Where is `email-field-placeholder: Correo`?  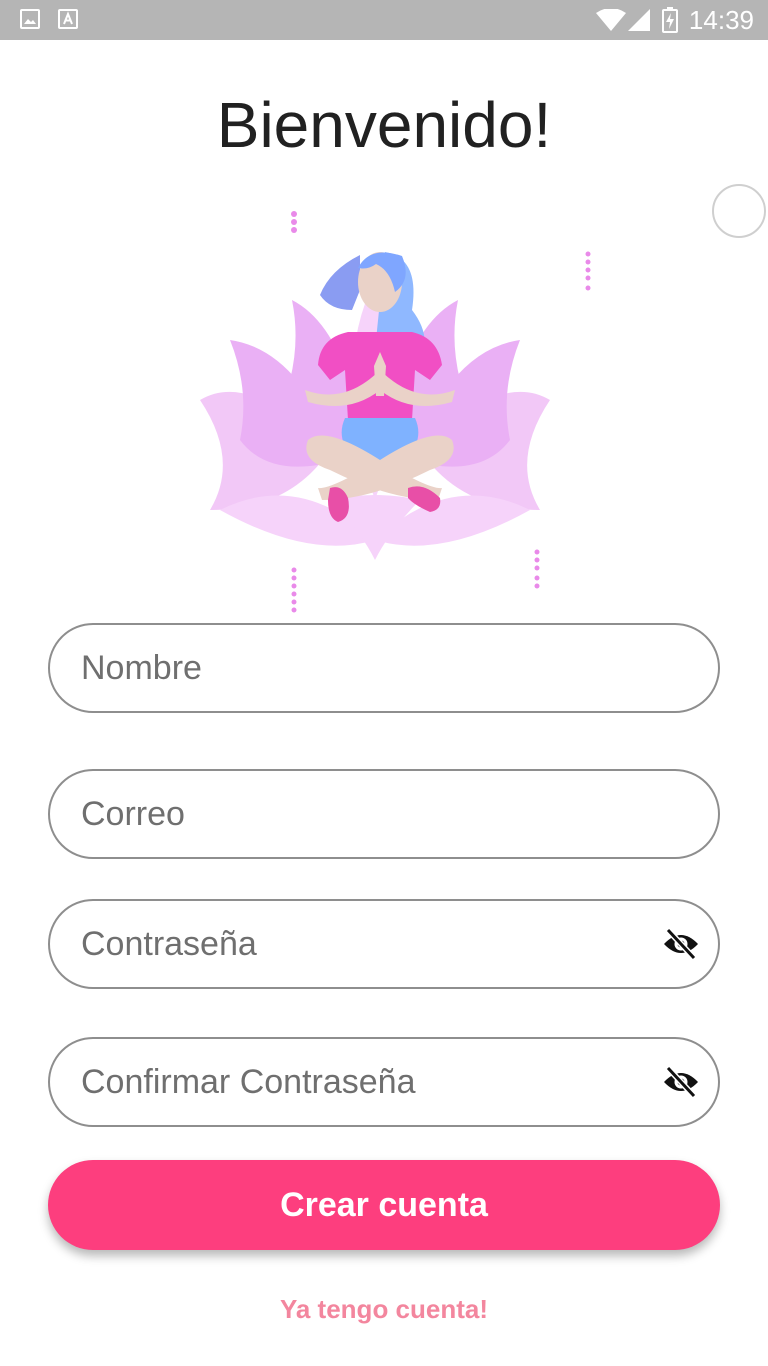 email-field-placeholder: Correo is located at coordinates (133, 814).